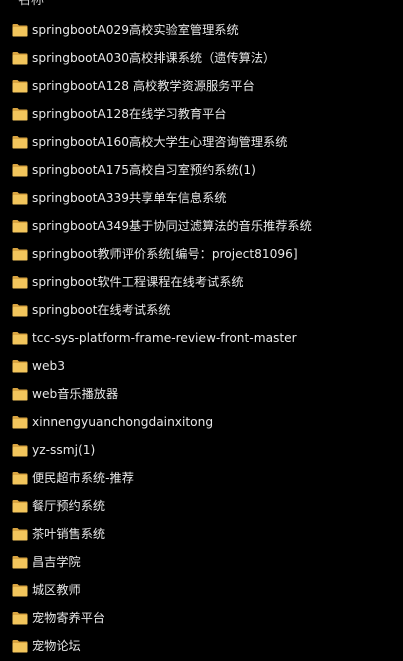 The image size is (403, 661). I want to click on folder-name: springbootA128在线学习教育平台, so click(129, 114).